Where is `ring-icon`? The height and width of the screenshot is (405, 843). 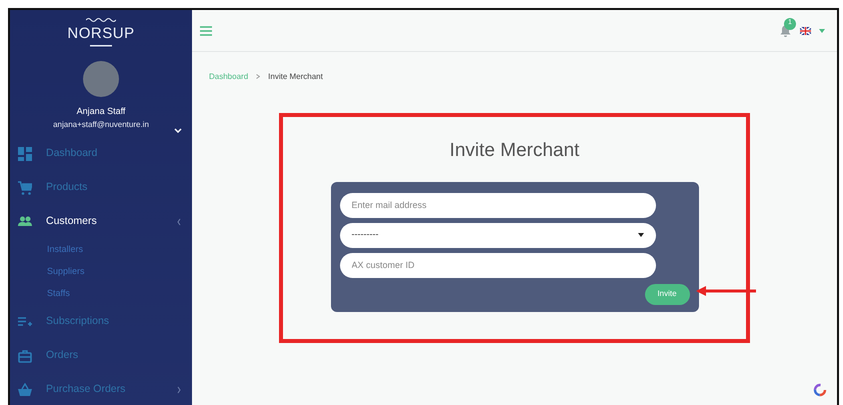
ring-icon is located at coordinates (820, 390).